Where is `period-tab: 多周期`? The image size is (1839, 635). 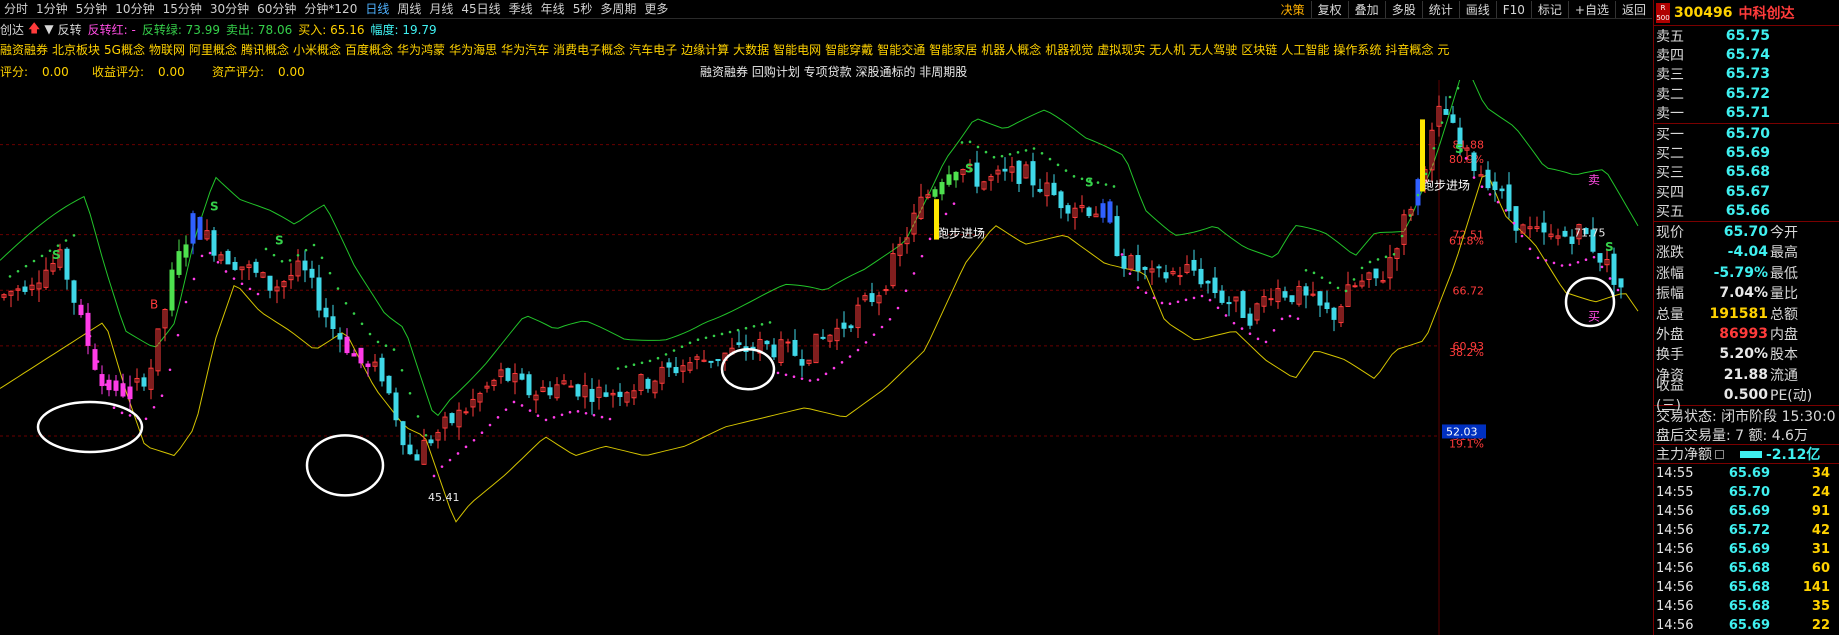 period-tab: 多周期 is located at coordinates (618, 9).